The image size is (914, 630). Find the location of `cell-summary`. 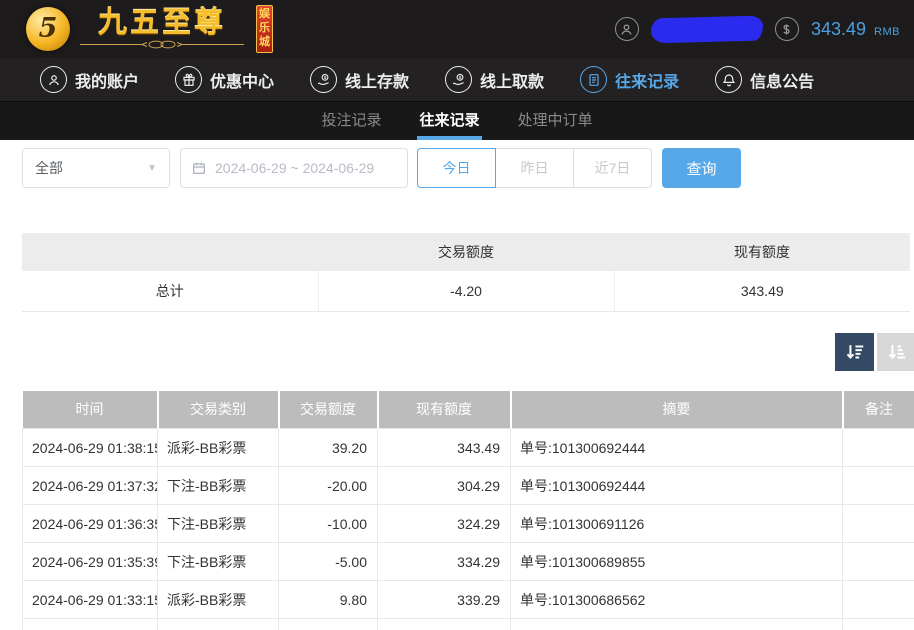

cell-summary is located at coordinates (676, 624).